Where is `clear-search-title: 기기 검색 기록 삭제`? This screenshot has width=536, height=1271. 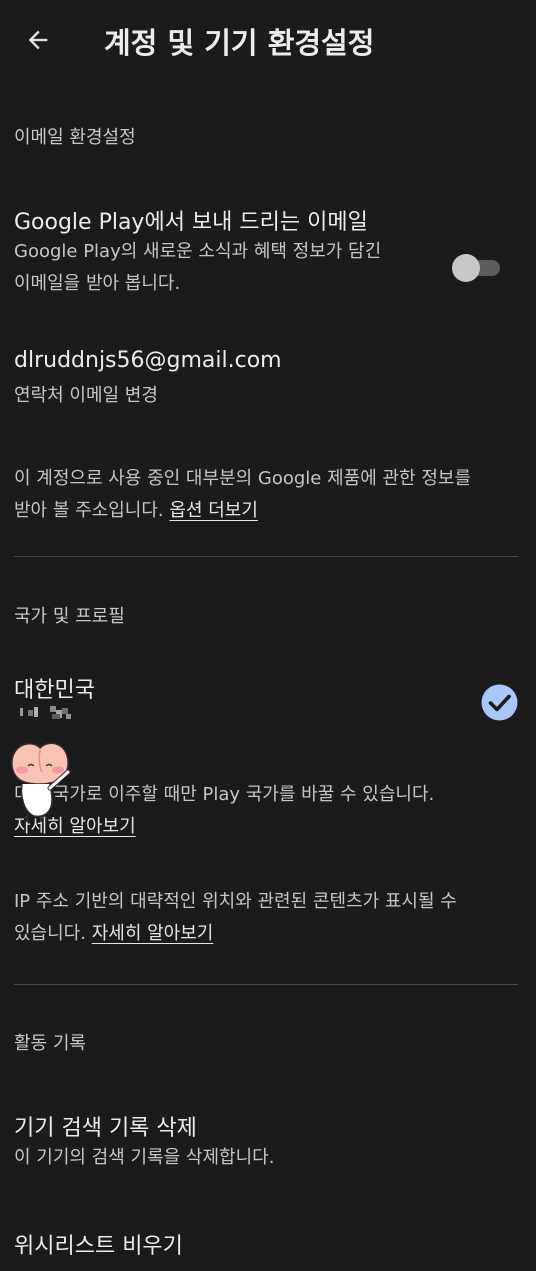 clear-search-title: 기기 검색 기록 삭제 is located at coordinates (105, 1128).